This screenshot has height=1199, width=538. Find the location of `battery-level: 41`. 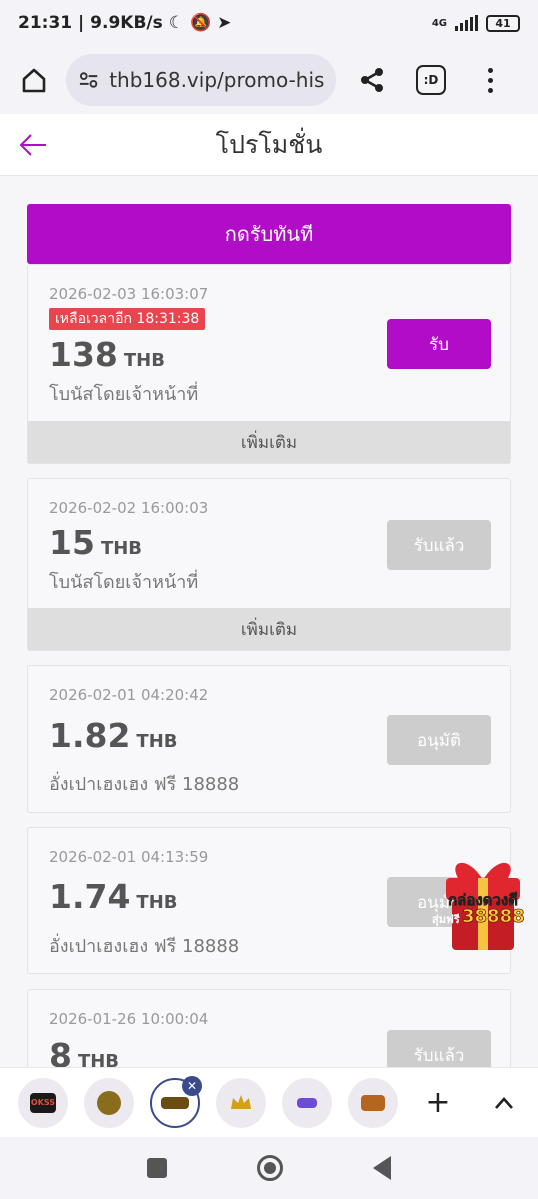

battery-level: 41 is located at coordinates (503, 23).